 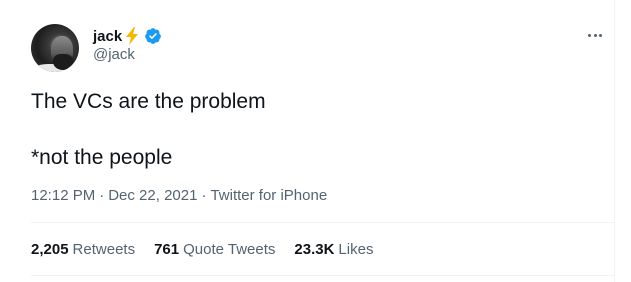 I want to click on tweet-time: 12:12 PM, so click(x=63, y=195).